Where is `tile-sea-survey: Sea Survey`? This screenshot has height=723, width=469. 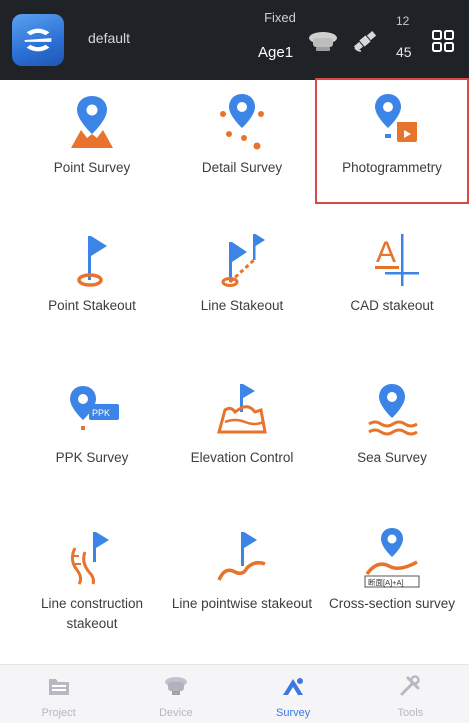
tile-sea-survey: Sea Survey is located at coordinates (392, 424).